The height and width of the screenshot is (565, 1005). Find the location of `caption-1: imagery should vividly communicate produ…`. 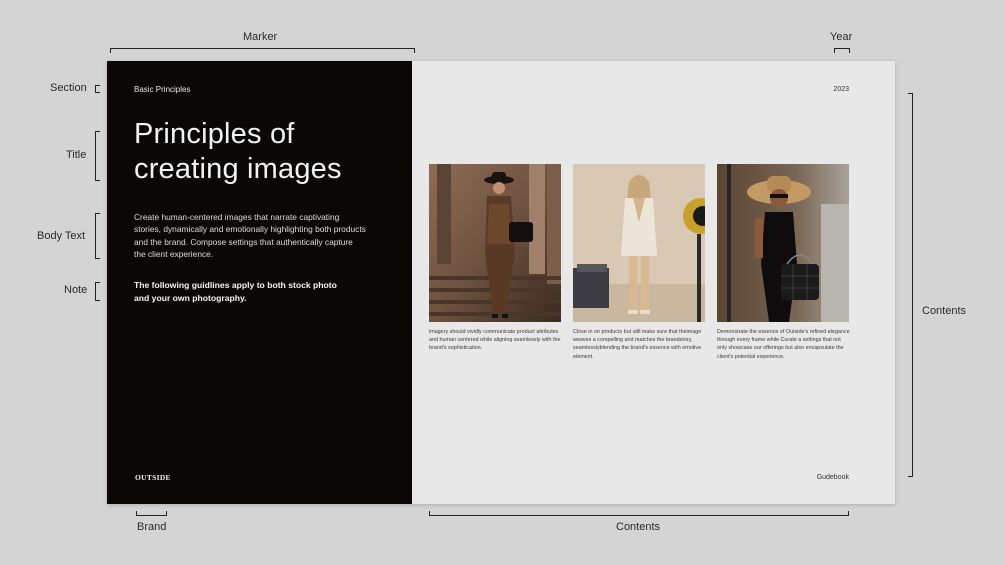

caption-1: imagery should vividly communicate produ… is located at coordinates (495, 340).